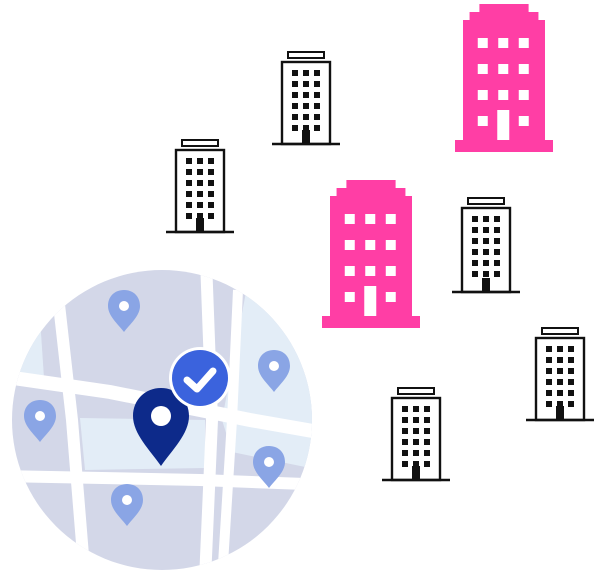 The width and height of the screenshot is (602, 570). I want to click on check-badge-fill, so click(200, 378).